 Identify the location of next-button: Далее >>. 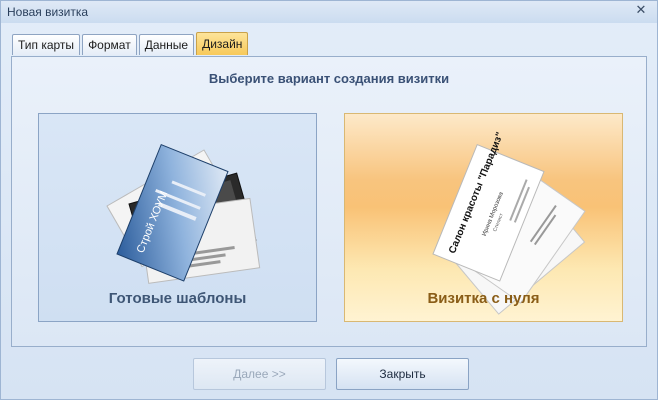
(259, 374).